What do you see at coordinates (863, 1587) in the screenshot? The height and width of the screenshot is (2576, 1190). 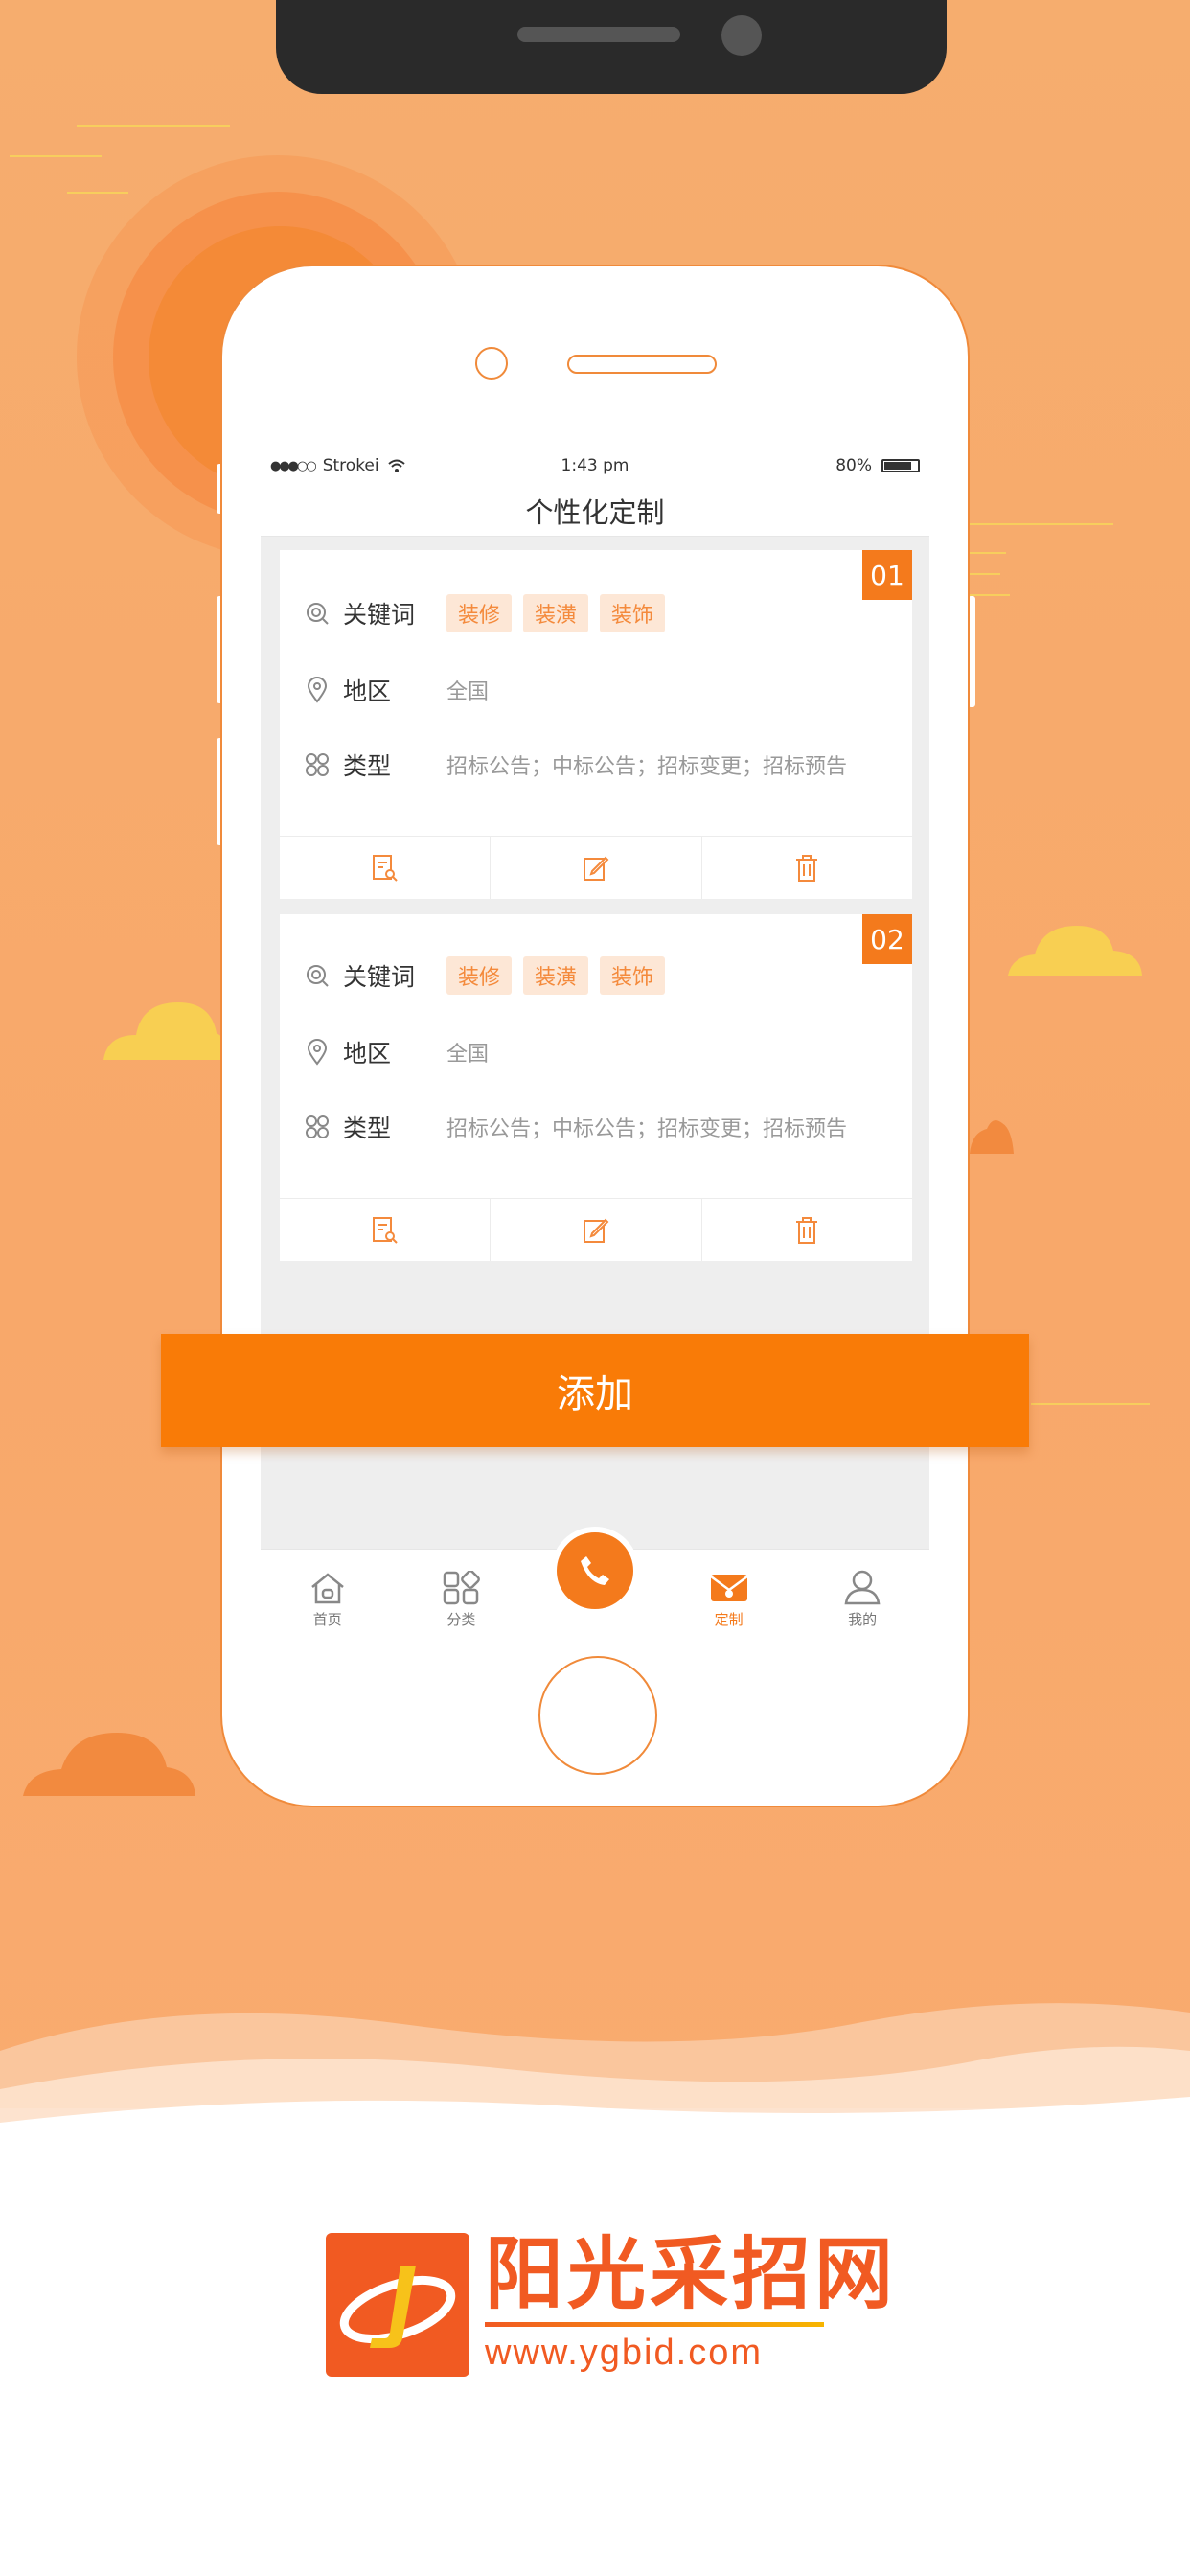 I see `user-icon` at bounding box center [863, 1587].